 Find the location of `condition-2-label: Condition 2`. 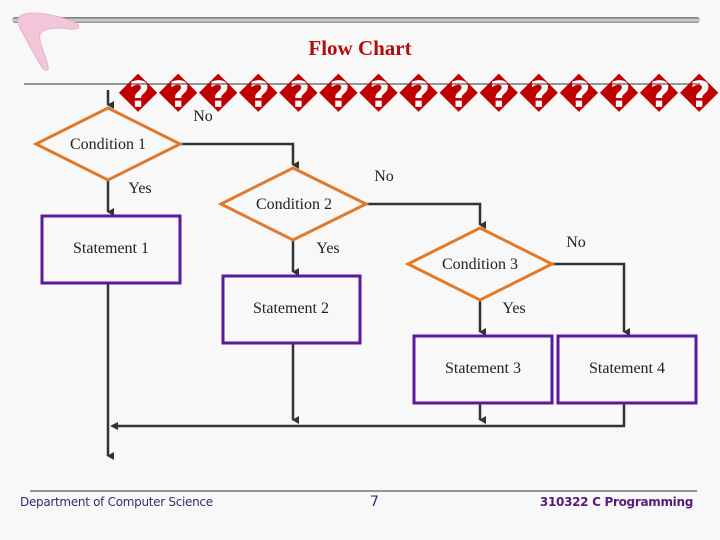

condition-2-label: Condition 2 is located at coordinates (294, 204).